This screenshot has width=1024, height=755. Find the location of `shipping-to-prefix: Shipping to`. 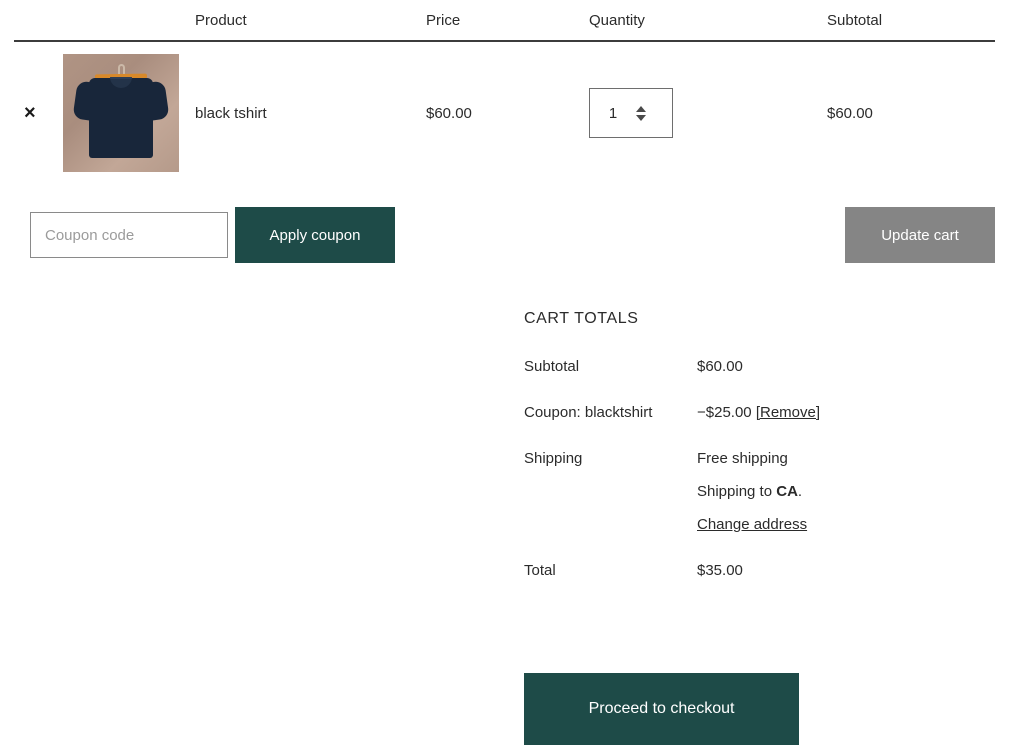

shipping-to-prefix: Shipping to is located at coordinates (737, 491).